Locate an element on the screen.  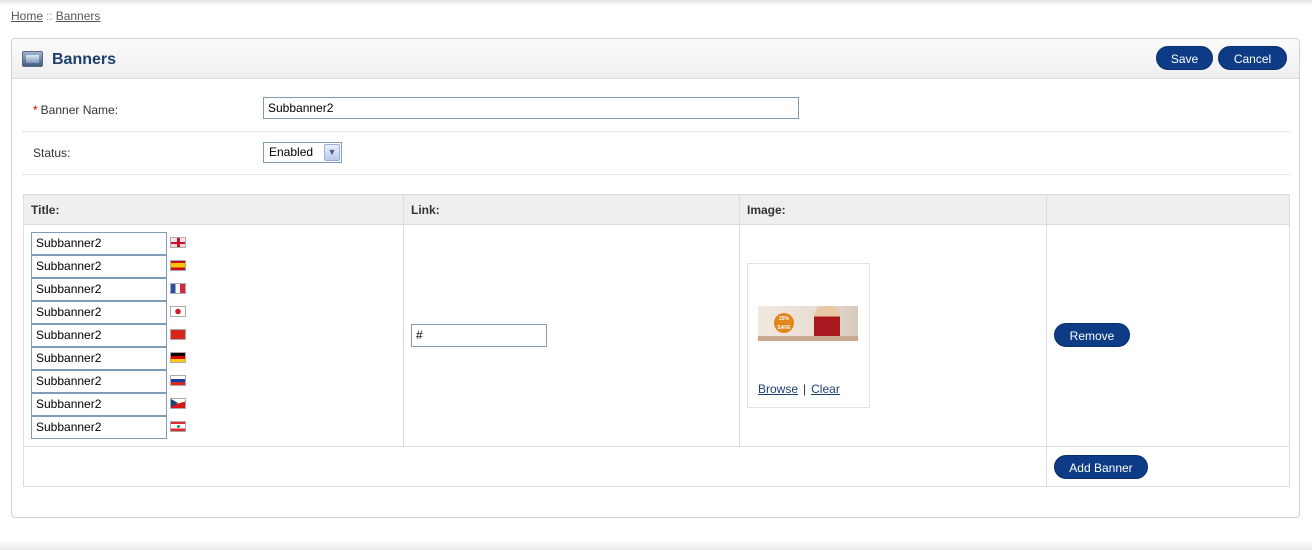
title-input-fr: Subbanner2 is located at coordinates (99, 289).